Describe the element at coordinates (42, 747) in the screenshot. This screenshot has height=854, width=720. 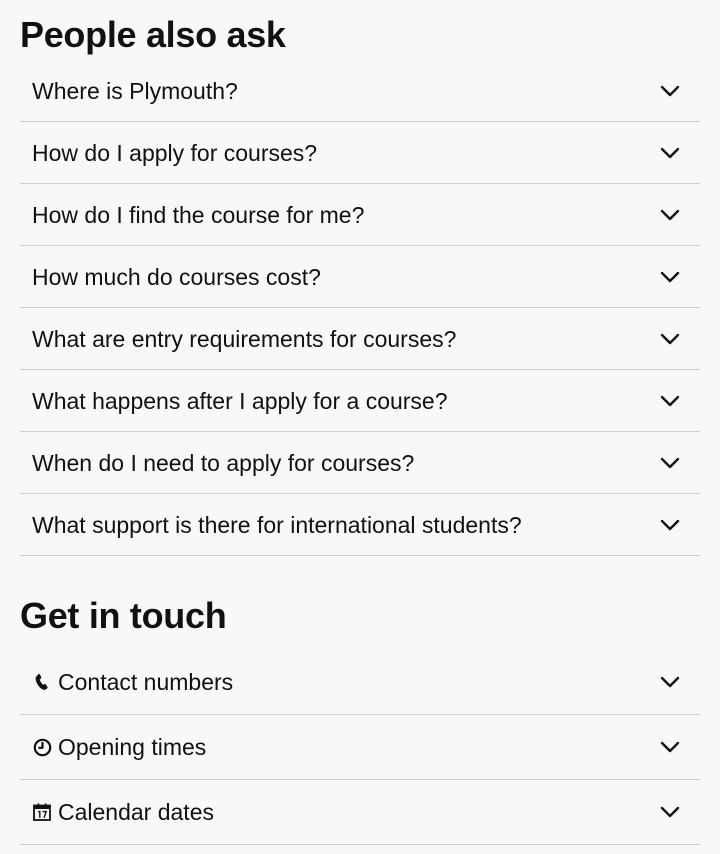
I see `clock-icon` at that location.